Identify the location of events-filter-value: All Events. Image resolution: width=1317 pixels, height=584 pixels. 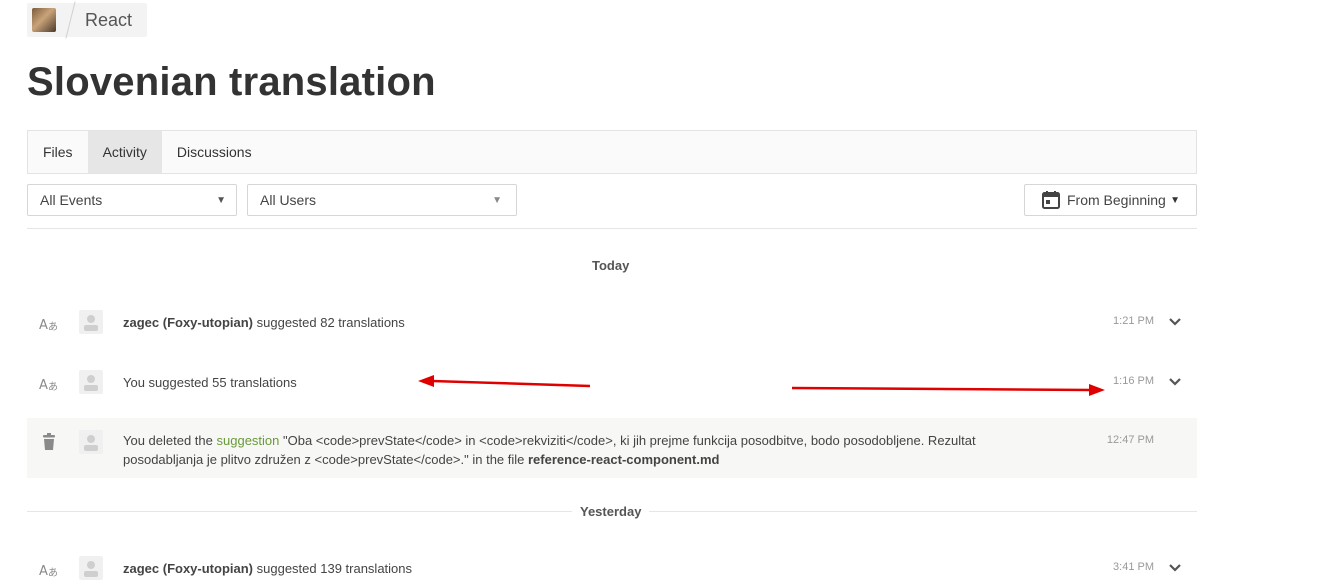
(71, 200).